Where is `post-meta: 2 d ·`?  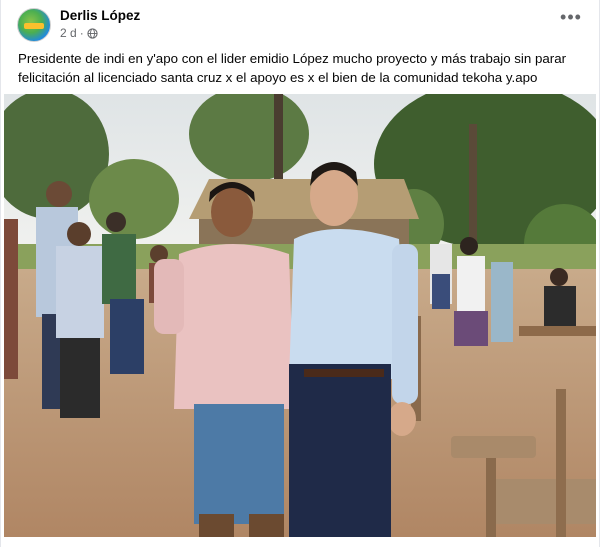 post-meta: 2 d · is located at coordinates (79, 33).